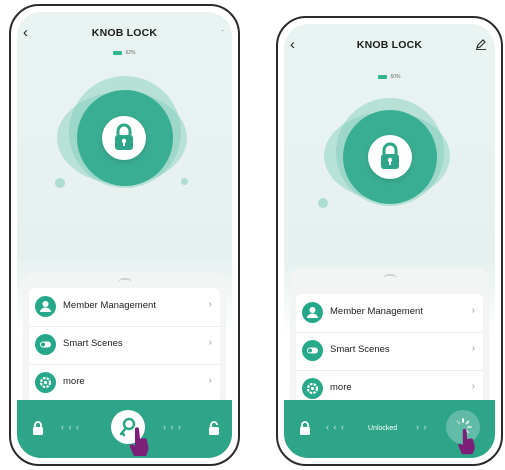 This screenshot has height=470, width=505. What do you see at coordinates (395, 77) in the screenshot?
I see `battery-level: 60%` at bounding box center [395, 77].